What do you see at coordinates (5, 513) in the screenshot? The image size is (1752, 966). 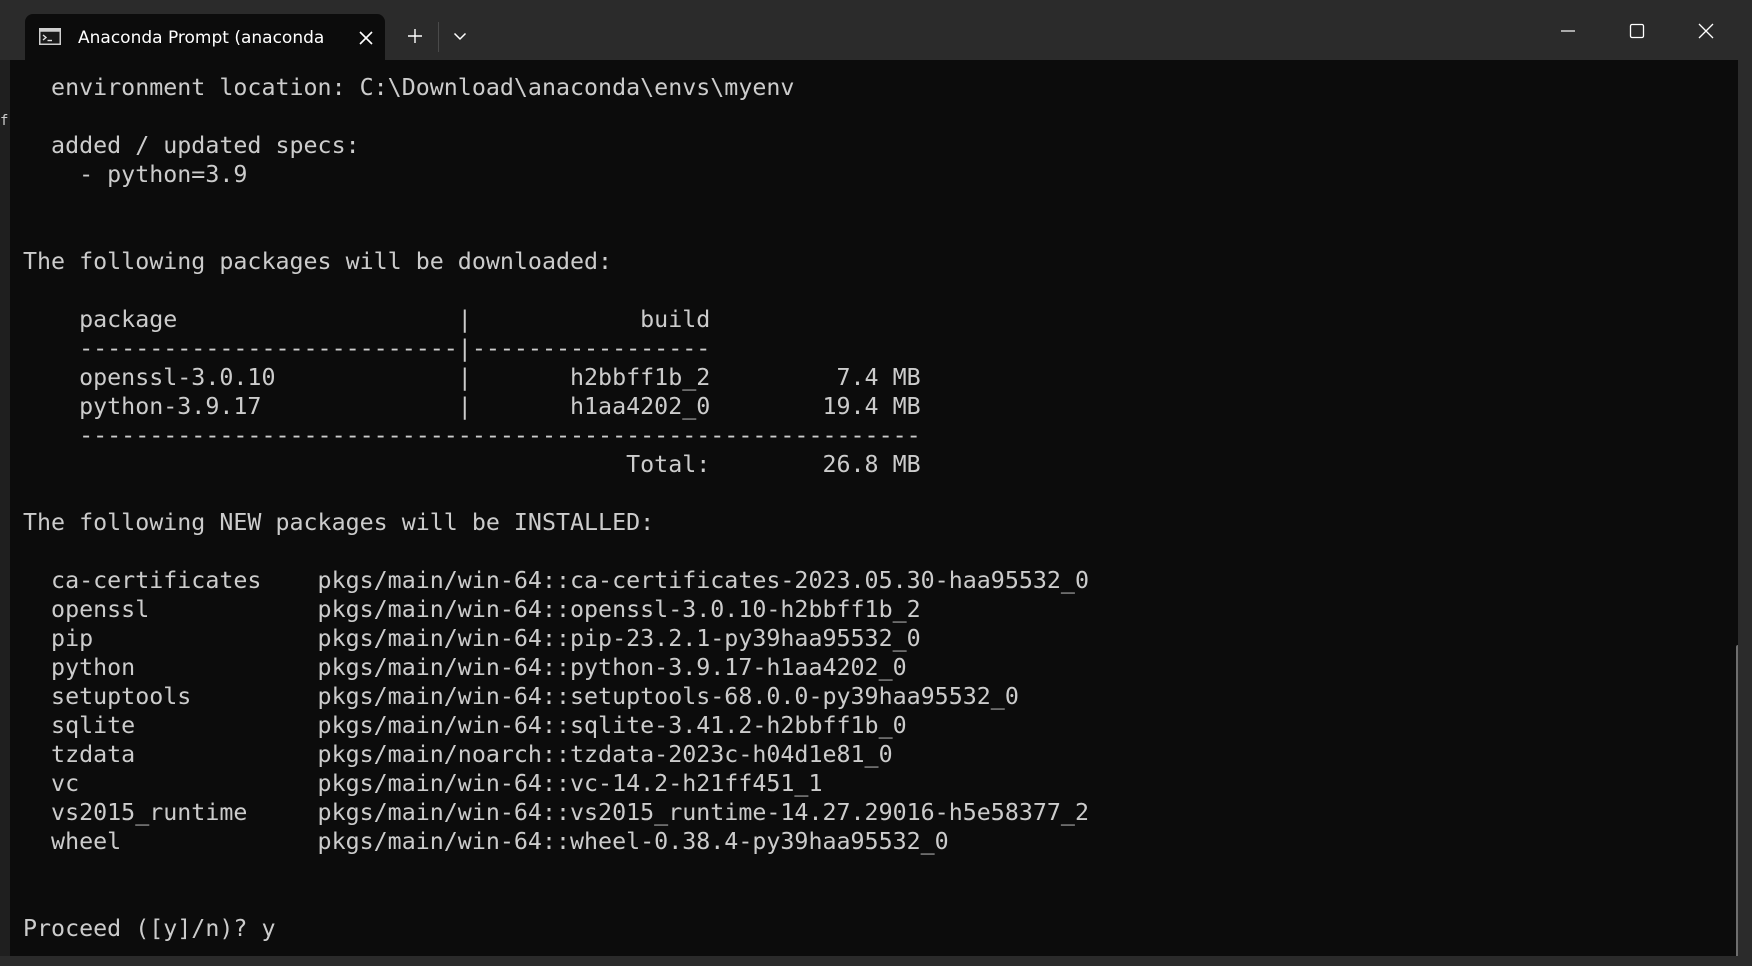 I see `window-border-left` at bounding box center [5, 513].